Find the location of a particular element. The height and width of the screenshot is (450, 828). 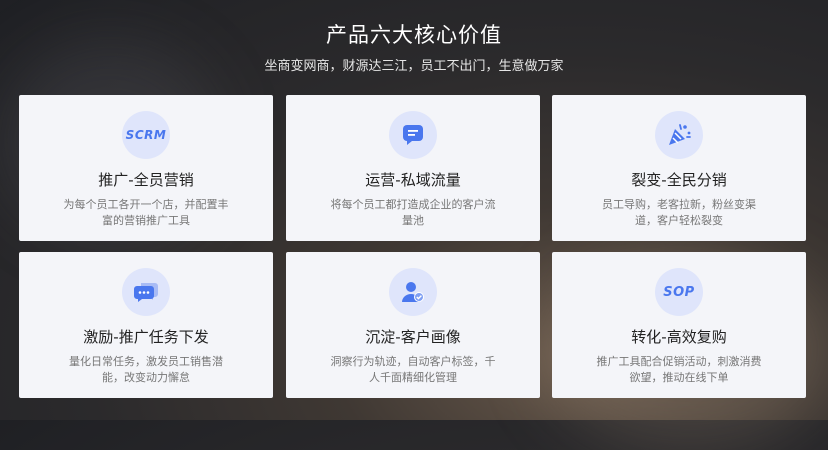

card-description: 员工导购，老客拉新，粉丝变渠道，客户轻松裂变 is located at coordinates (679, 212).